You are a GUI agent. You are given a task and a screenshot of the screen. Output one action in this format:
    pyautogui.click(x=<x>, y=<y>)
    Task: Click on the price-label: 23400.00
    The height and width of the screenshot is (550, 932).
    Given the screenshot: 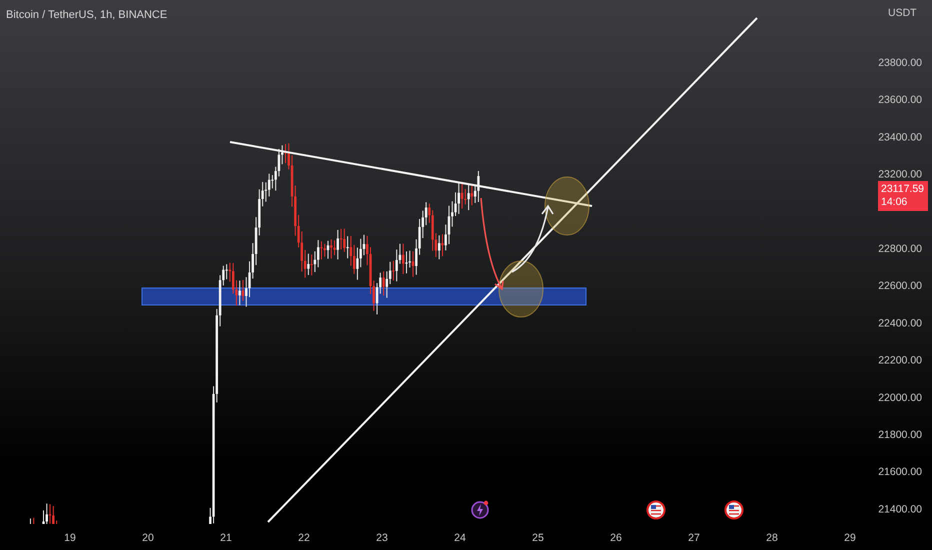 What is the action you would take?
    pyautogui.click(x=900, y=137)
    